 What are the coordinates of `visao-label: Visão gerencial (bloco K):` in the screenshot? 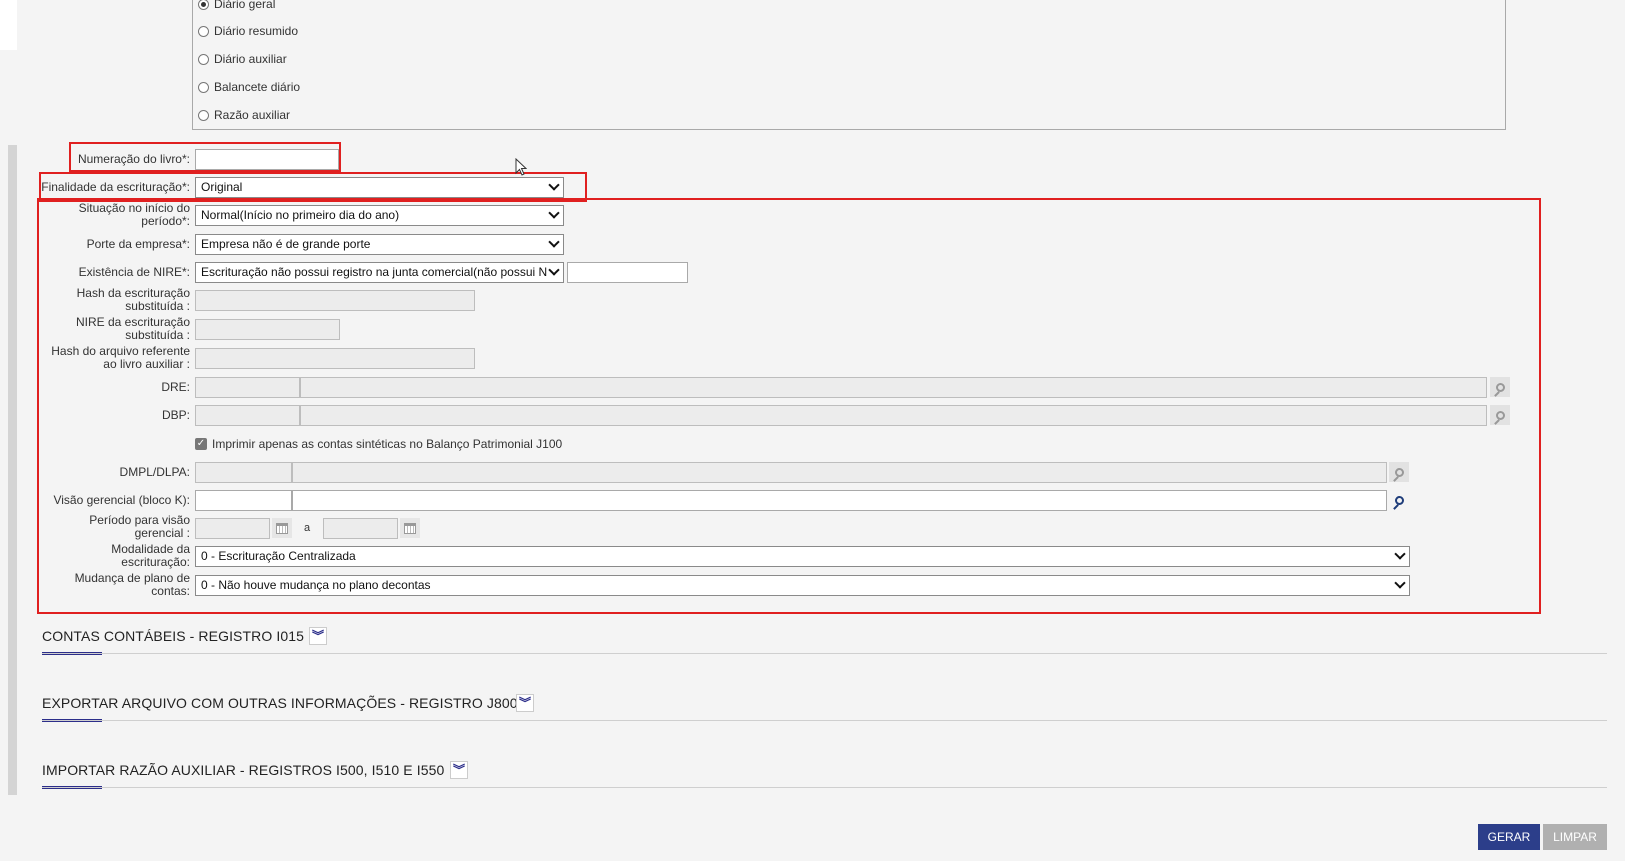 It's located at (121, 500).